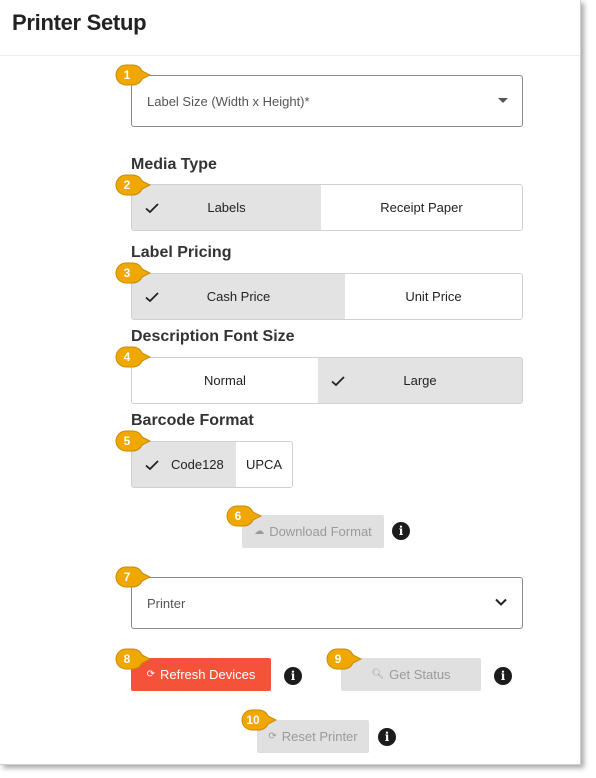 This screenshot has width=596, height=778. I want to click on callout-6: 6, so click(243, 516).